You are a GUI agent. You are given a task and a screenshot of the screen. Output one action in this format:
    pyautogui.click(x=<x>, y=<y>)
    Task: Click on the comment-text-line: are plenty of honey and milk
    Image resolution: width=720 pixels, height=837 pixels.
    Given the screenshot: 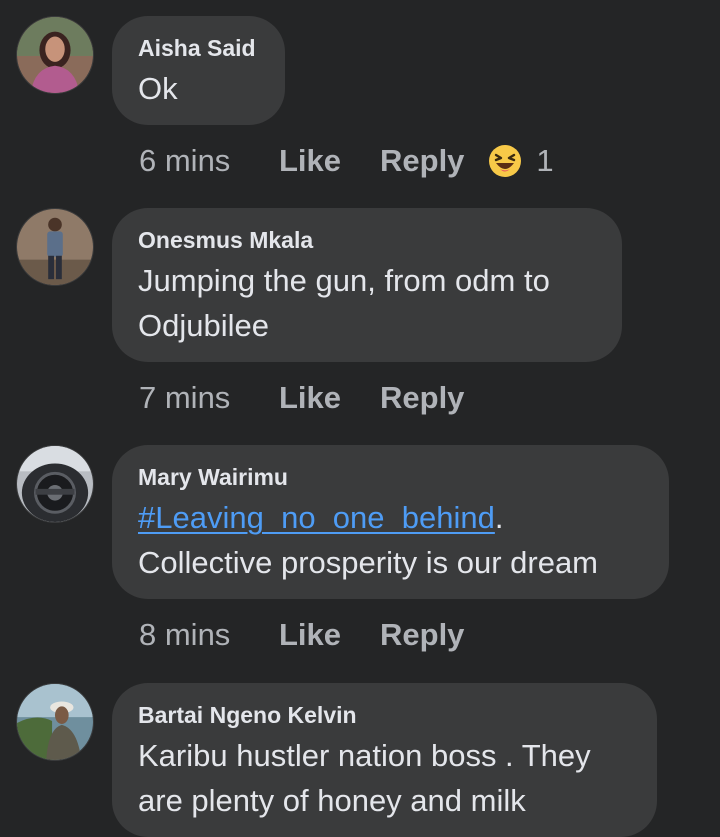 What is the action you would take?
    pyautogui.click(x=332, y=800)
    